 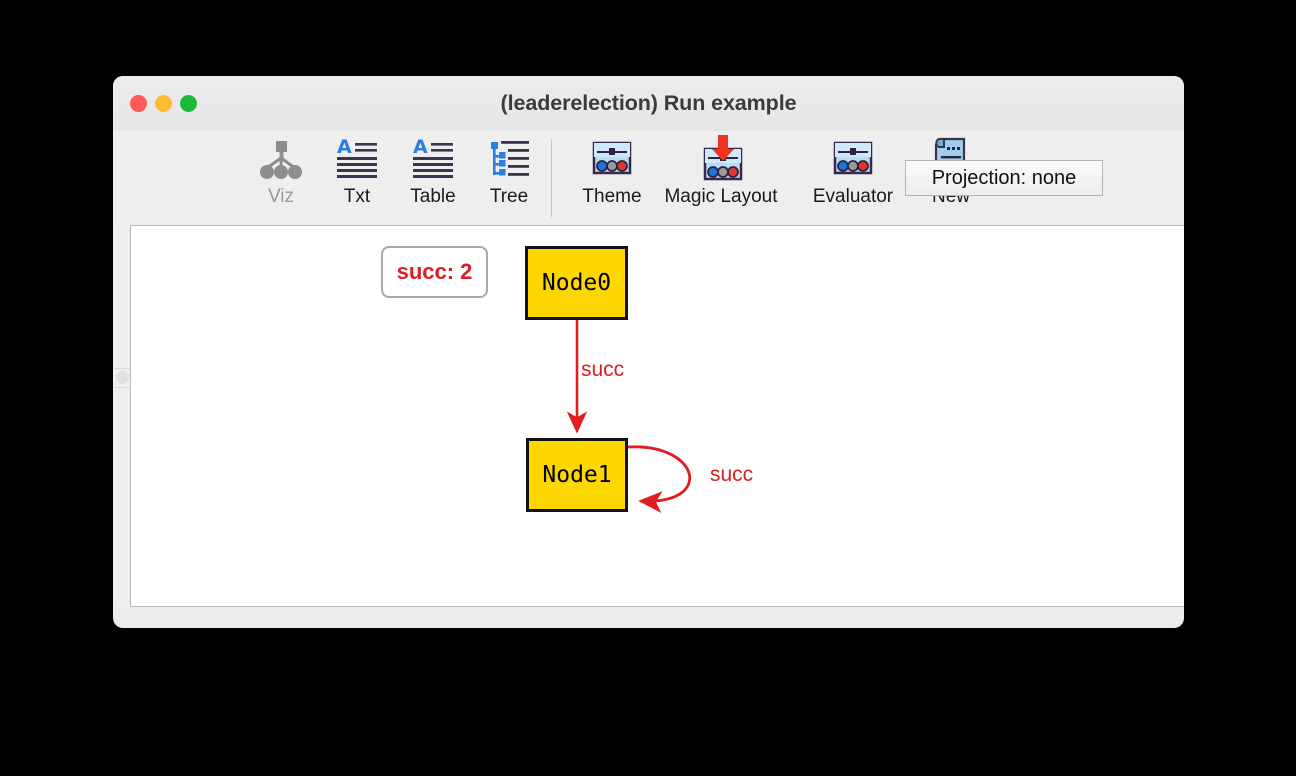 I want to click on graph-tree-icon, so click(x=281, y=159).